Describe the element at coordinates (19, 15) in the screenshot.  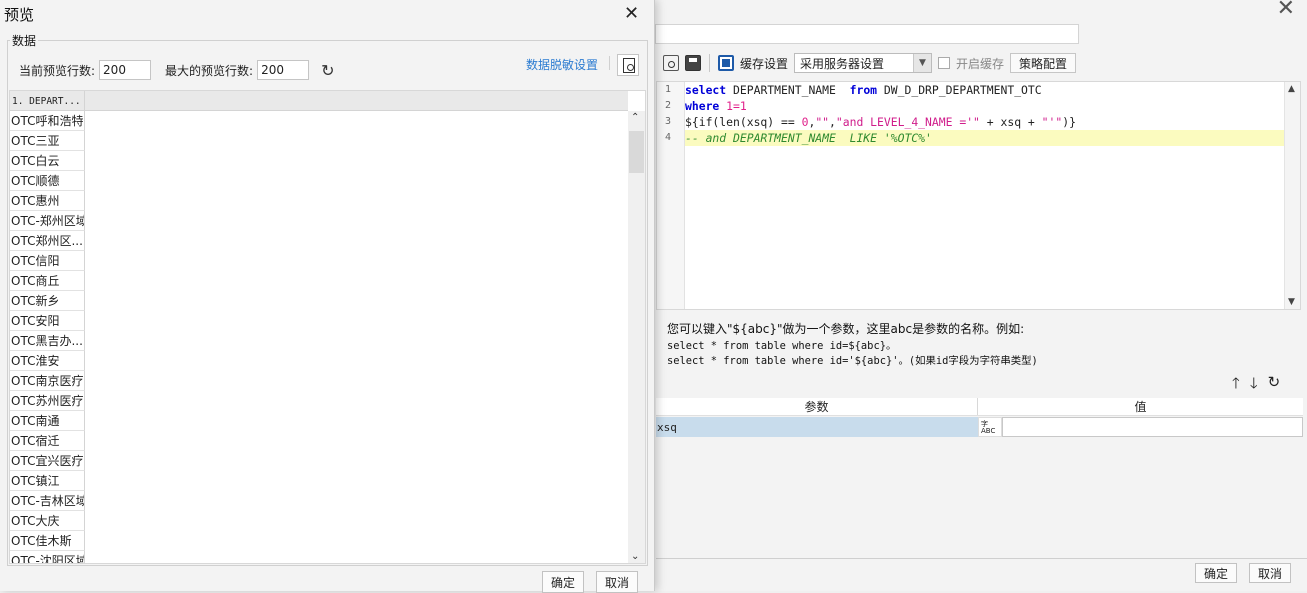
I see `dialog-title: 预览` at that location.